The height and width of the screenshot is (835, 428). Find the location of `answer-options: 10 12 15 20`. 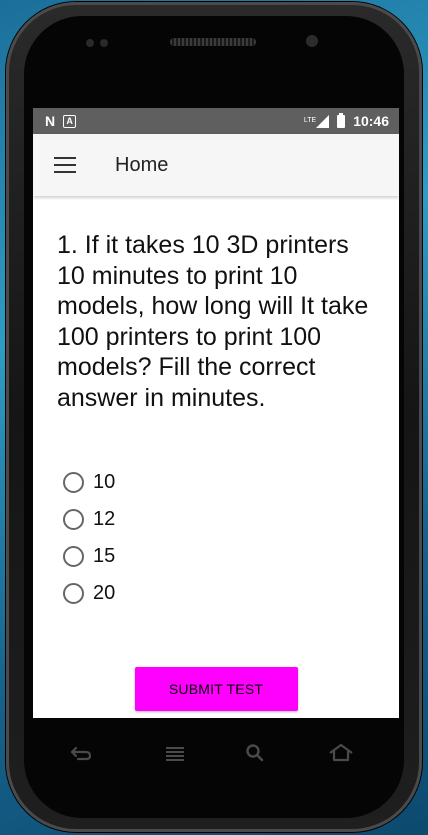

answer-options: 10 12 15 20 is located at coordinates (221, 538).